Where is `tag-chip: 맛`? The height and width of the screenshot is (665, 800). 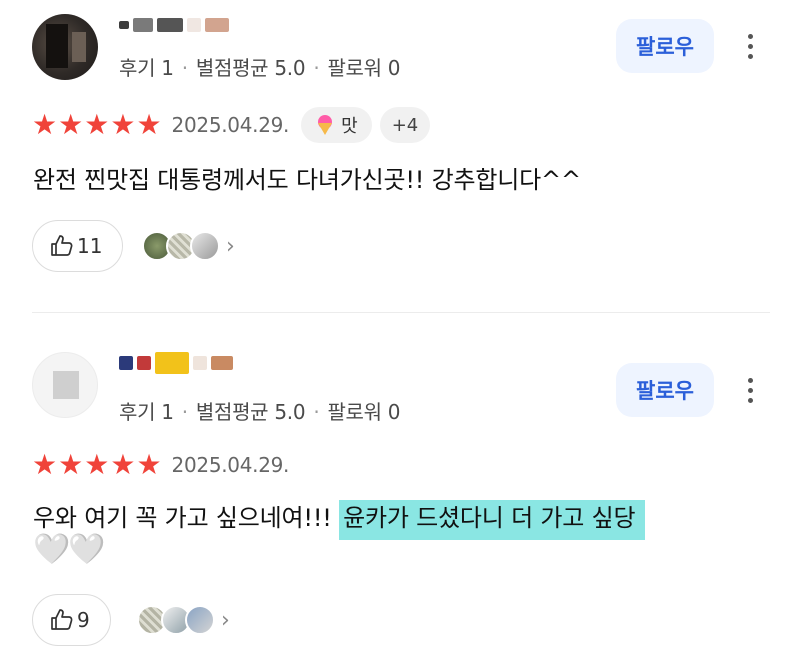 tag-chip: 맛 is located at coordinates (336, 125).